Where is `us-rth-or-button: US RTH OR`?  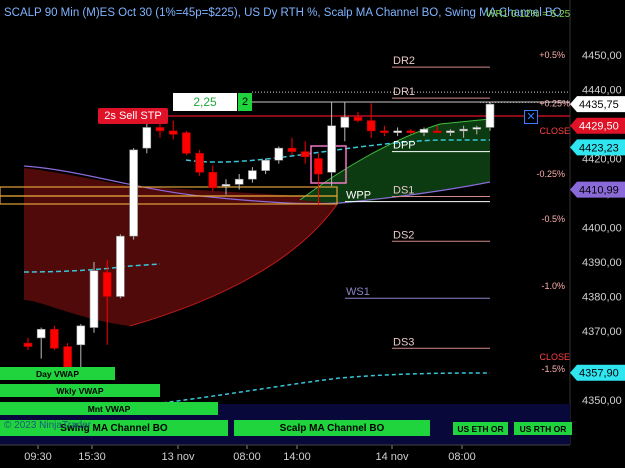
us-rth-or-button: US RTH OR is located at coordinates (543, 428).